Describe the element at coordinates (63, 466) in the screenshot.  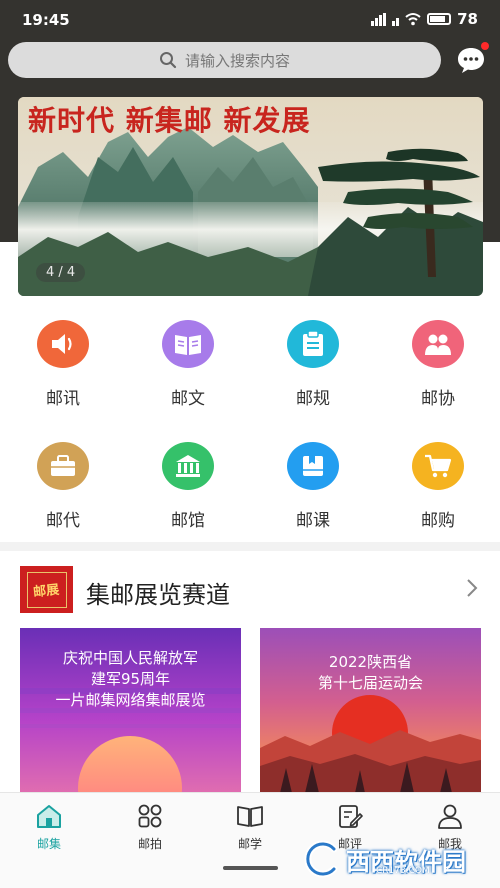
I see `briefcase-icon` at that location.